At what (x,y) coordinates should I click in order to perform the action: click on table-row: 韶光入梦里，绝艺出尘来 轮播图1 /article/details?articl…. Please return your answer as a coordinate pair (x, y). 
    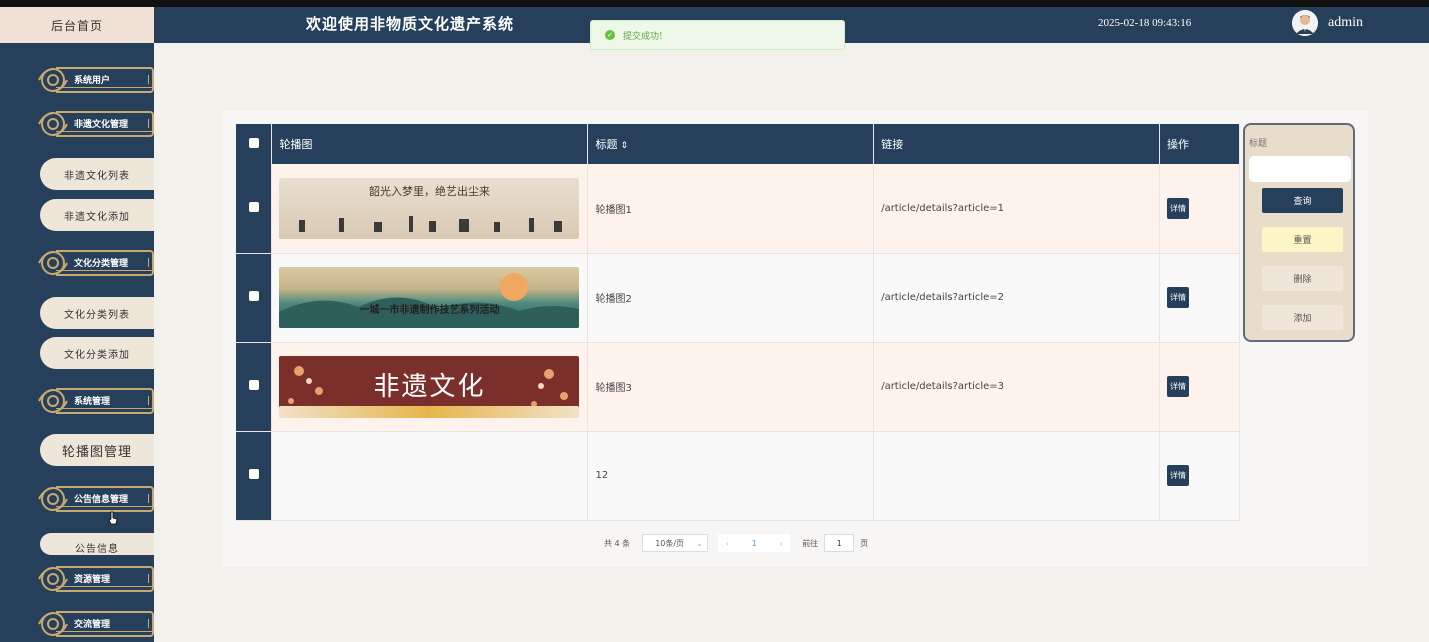
    Looking at the image, I should click on (738, 209).